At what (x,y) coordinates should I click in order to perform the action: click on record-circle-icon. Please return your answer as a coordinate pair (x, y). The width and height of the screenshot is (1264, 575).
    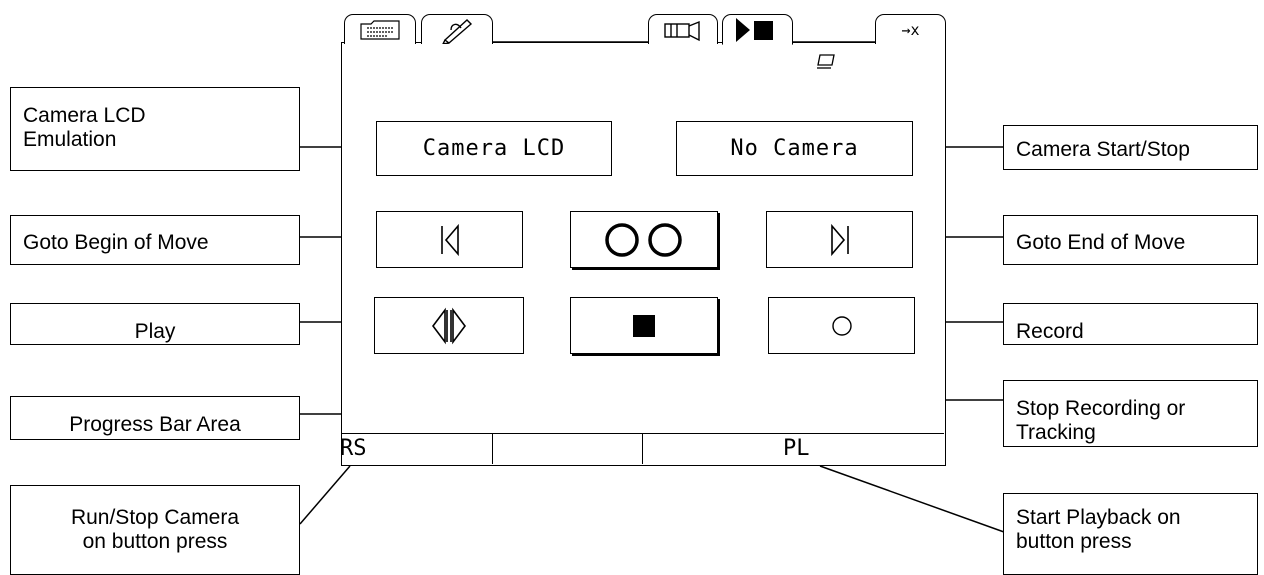
    Looking at the image, I should click on (841, 325).